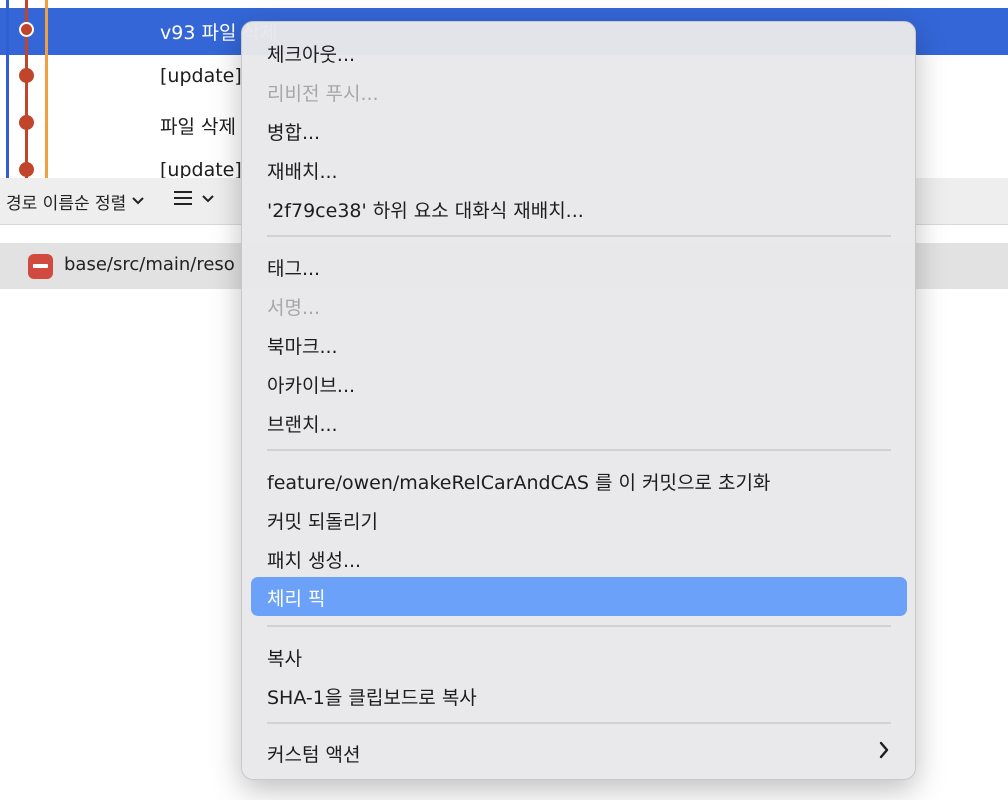 Image resolution: width=1008 pixels, height=800 pixels. I want to click on sort-dropdown: 경로 이름순 정렬, so click(75, 201).